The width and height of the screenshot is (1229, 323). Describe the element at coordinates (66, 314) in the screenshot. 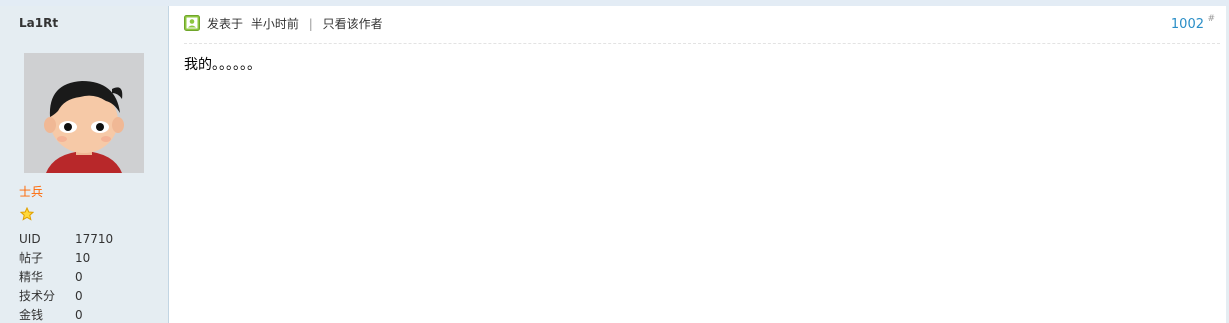

I see `stat-row-money: 金钱 0` at that location.